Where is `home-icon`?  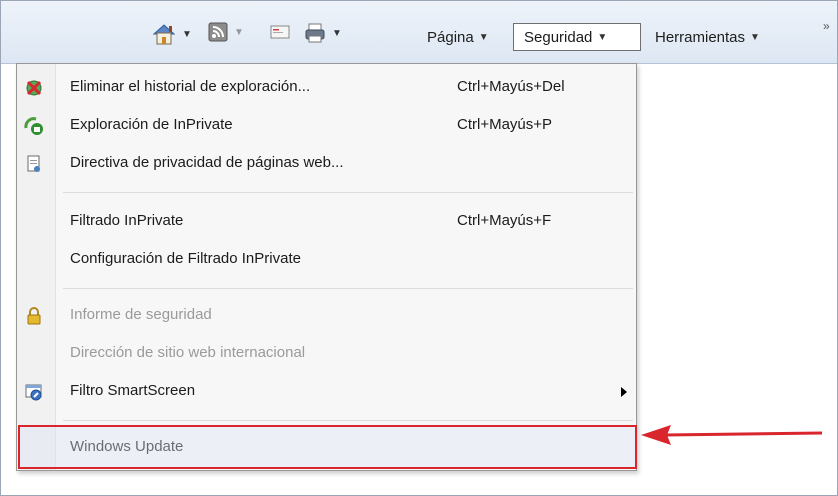
home-icon is located at coordinates (164, 34).